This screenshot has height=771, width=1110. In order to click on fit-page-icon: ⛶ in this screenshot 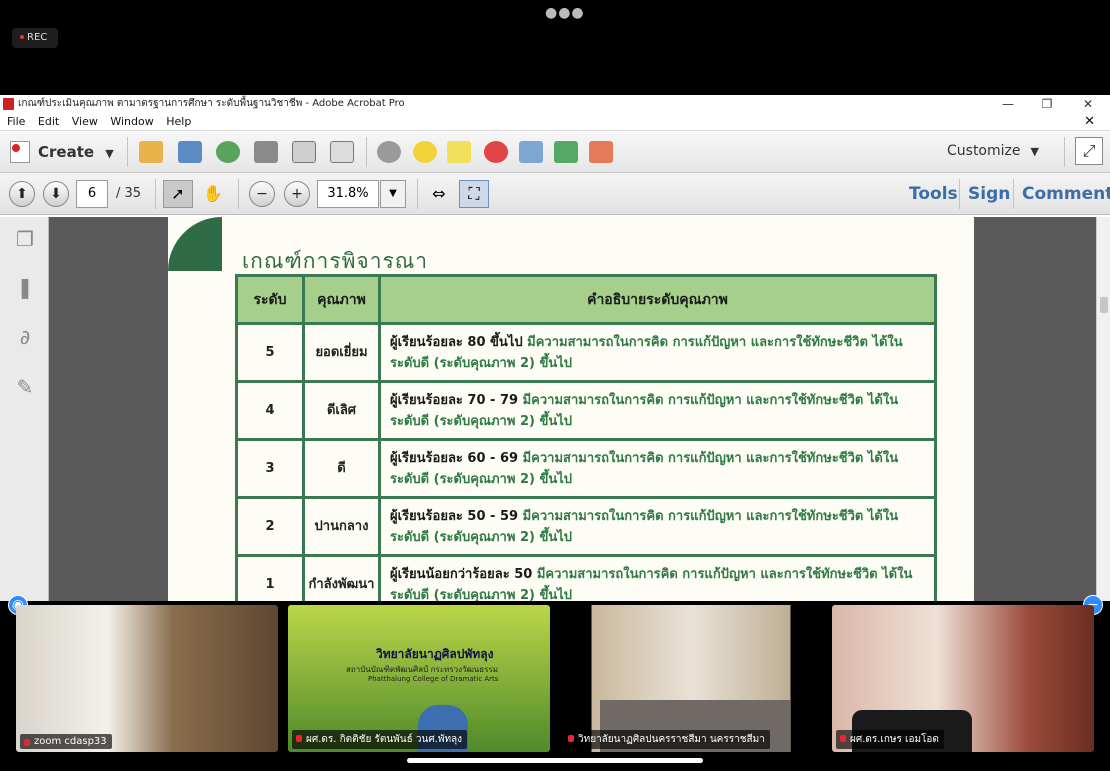, I will do `click(474, 194)`.